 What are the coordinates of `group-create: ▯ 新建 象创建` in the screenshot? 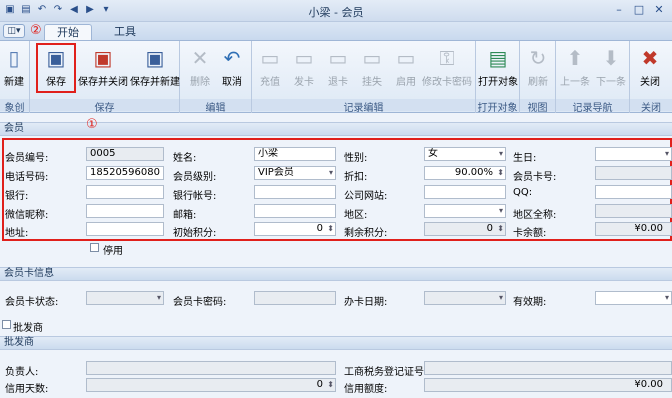 It's located at (15, 85).